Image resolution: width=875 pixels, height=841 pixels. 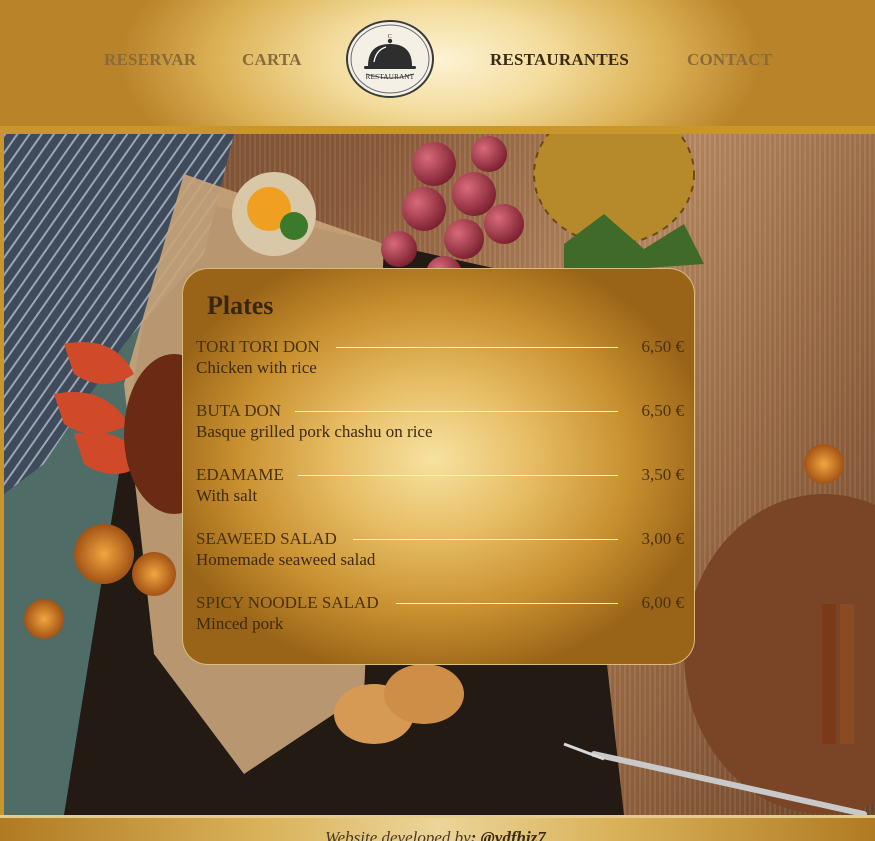 What do you see at coordinates (663, 538) in the screenshot?
I see `menu-item-price: 3,00 €` at bounding box center [663, 538].